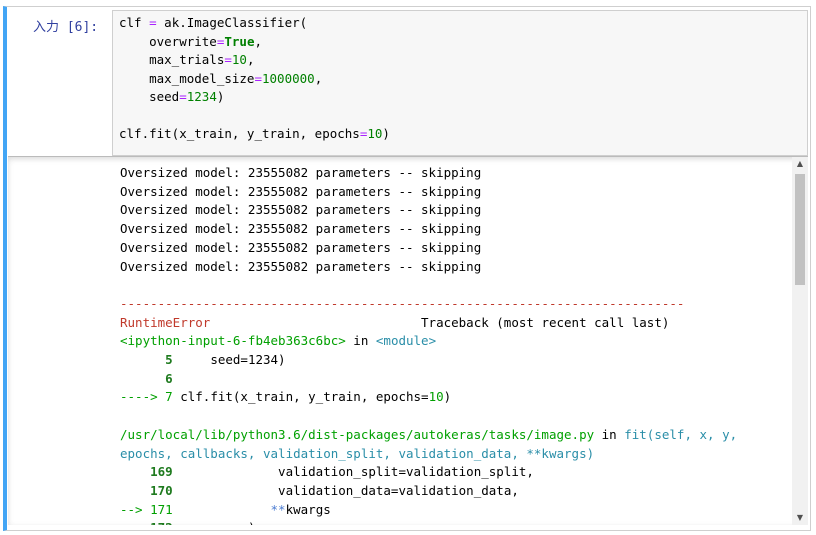 The image size is (816, 535). I want to click on input-prompt: 入力 [6]:, so click(66, 27).